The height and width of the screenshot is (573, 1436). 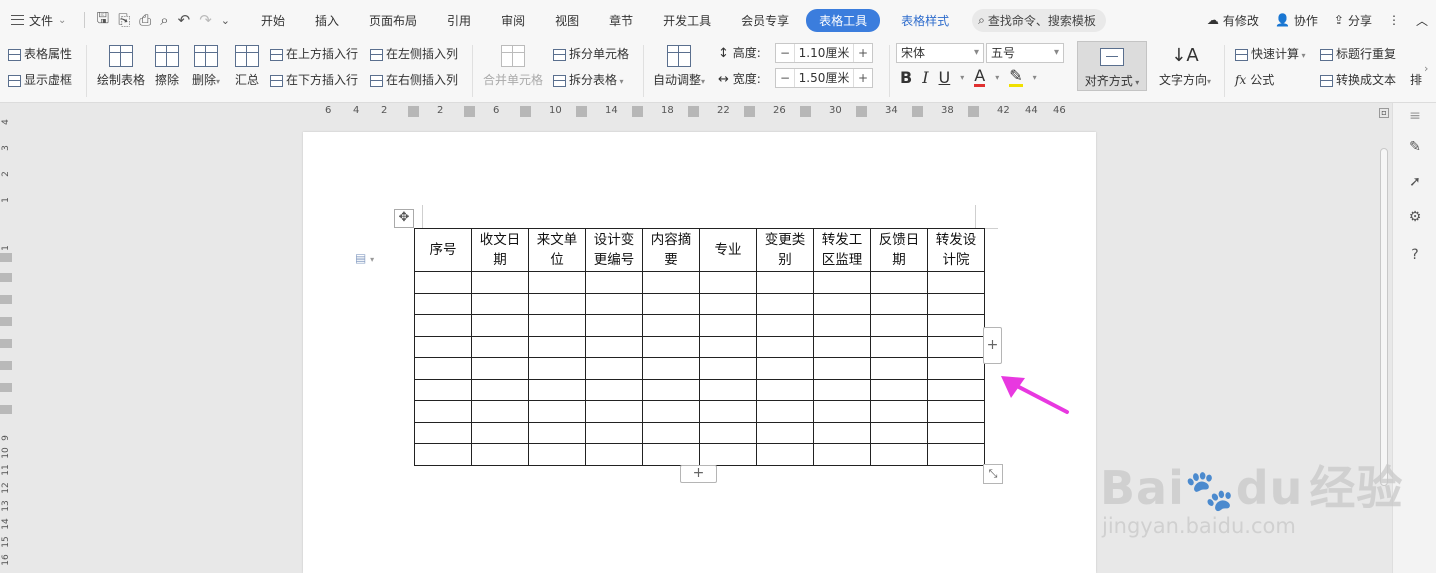 I want to click on print-preview-icon: ⌕, so click(x=164, y=20).